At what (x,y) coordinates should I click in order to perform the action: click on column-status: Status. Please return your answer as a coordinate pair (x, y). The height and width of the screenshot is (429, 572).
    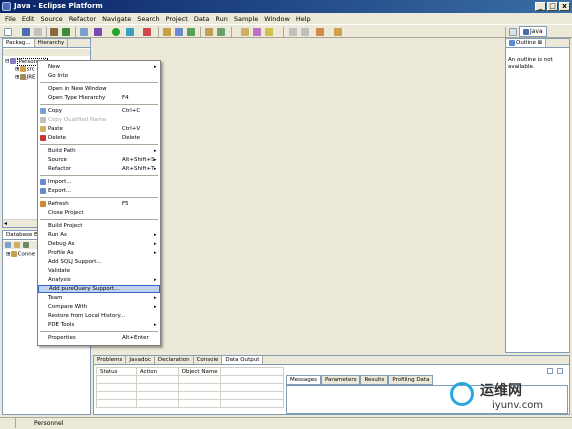
    Looking at the image, I should click on (116, 371).